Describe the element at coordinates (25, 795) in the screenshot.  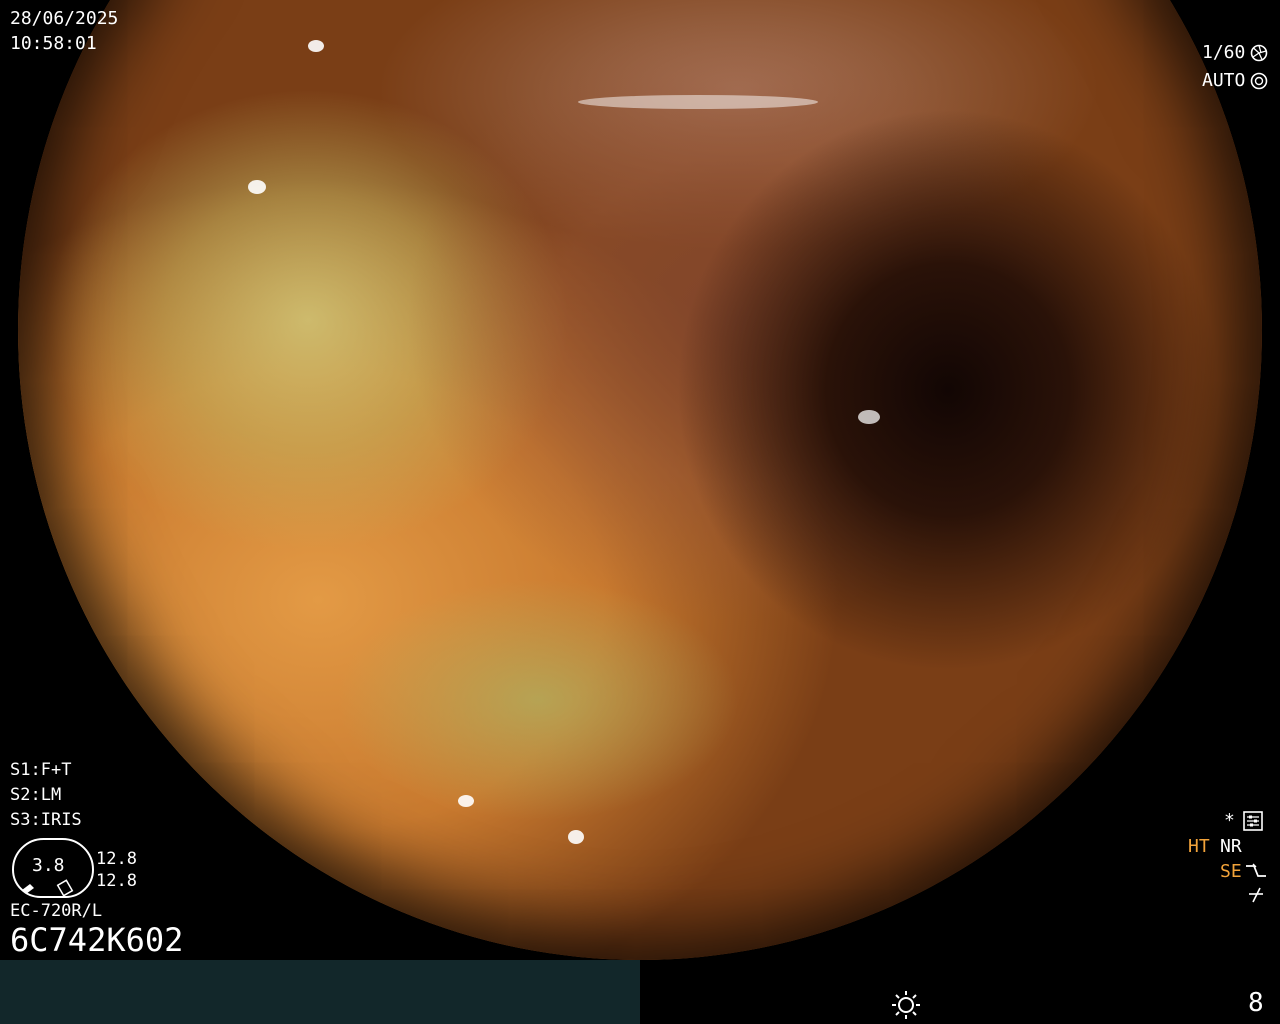
I see `setting-s2-label: S2:` at that location.